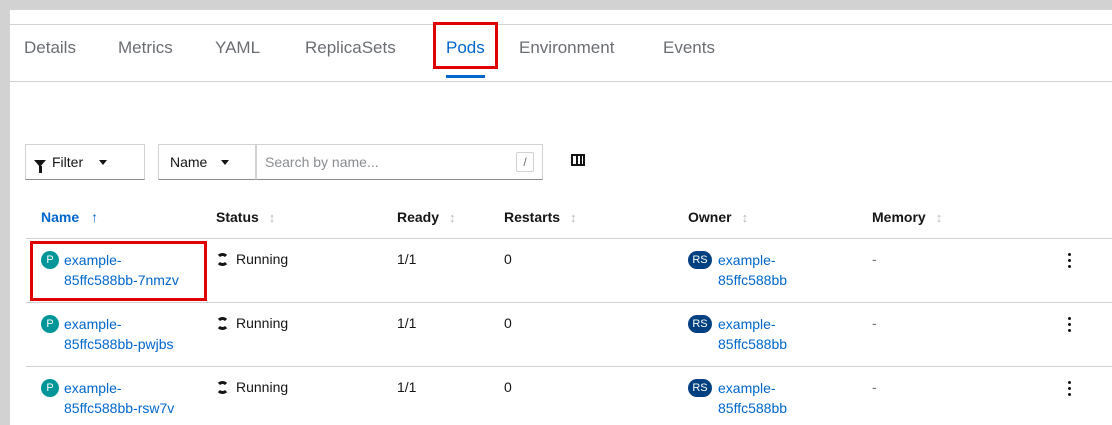  I want to click on name-select-label: Name, so click(189, 162).